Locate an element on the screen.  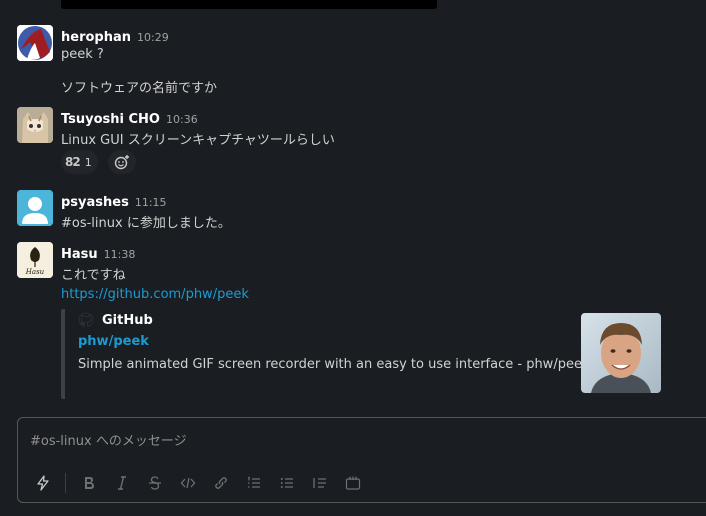
message-header: Hasu 11:38 is located at coordinates (98, 252).